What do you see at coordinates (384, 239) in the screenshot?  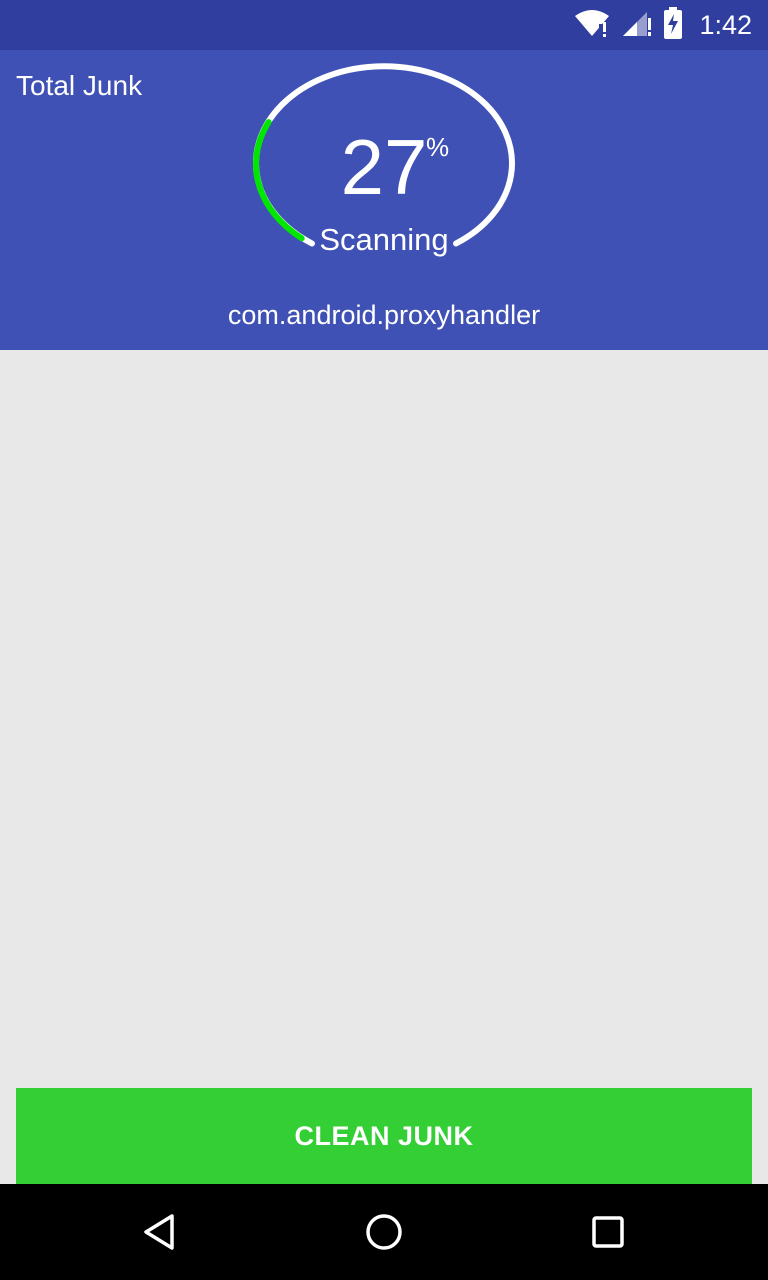 I see `scan-status: Scanning` at bounding box center [384, 239].